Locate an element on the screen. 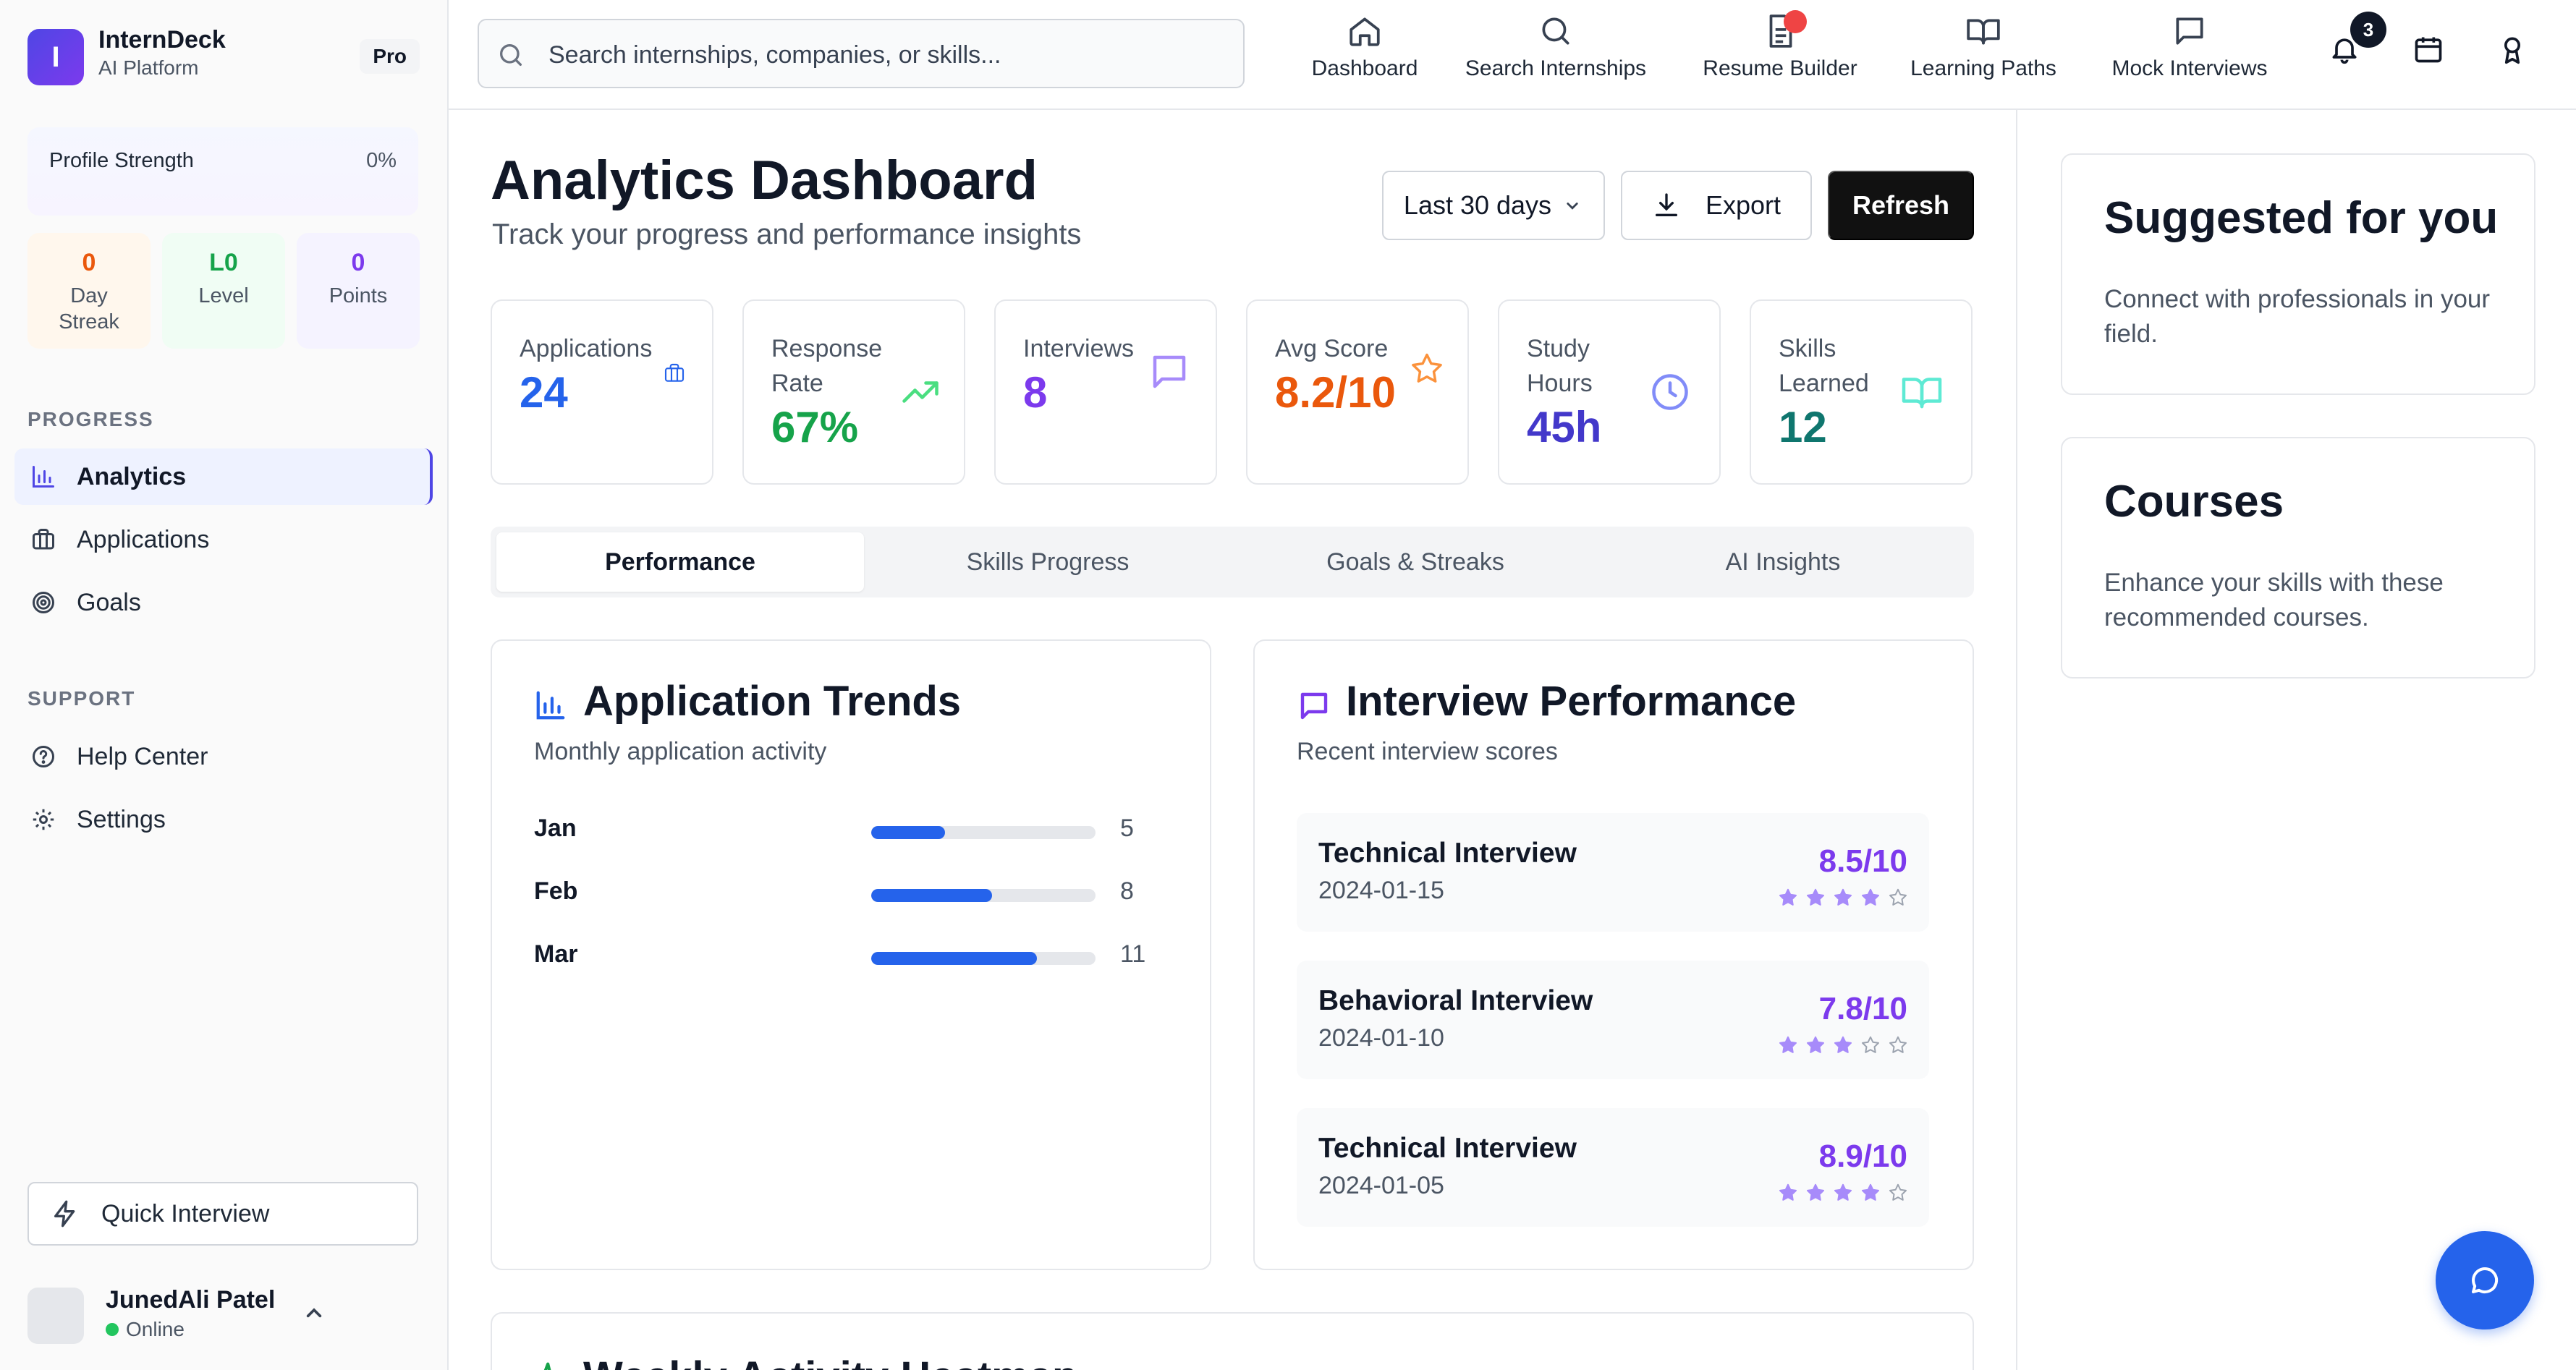  chat-fab-button is located at coordinates (2485, 1280).